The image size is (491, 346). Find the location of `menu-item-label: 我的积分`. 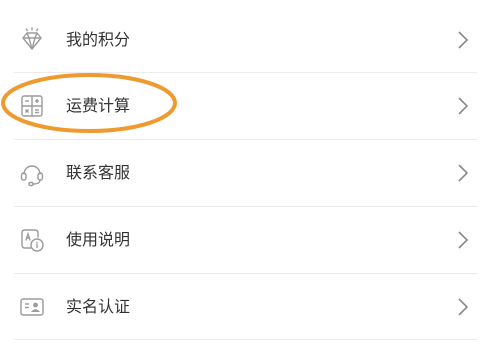

menu-item-label: 我的积分 is located at coordinates (98, 39).